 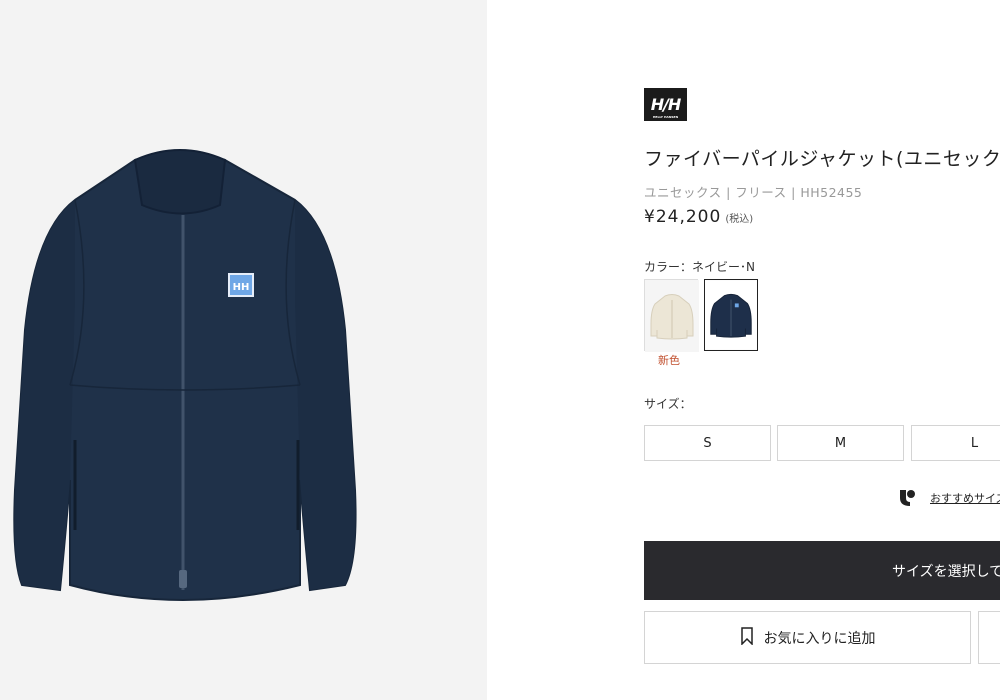 I want to click on color-label: カラー：ネイビー･N, so click(x=699, y=266).